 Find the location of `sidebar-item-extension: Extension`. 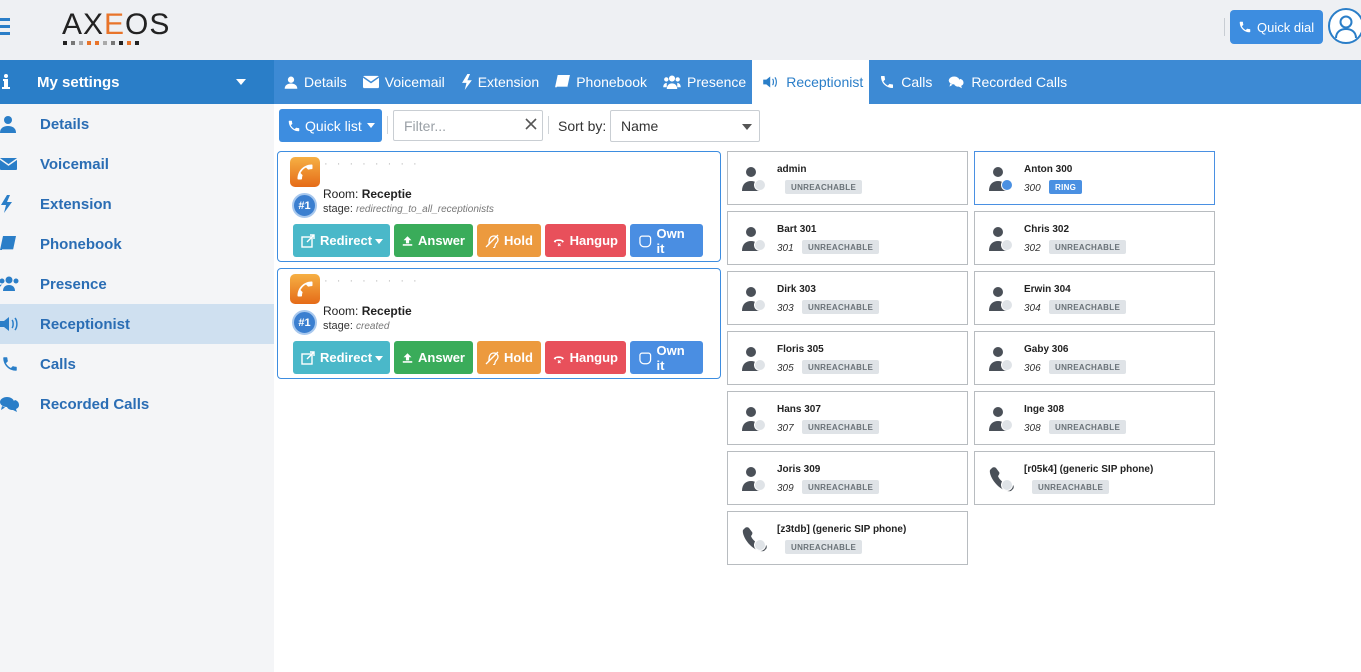

sidebar-item-extension: Extension is located at coordinates (137, 204).